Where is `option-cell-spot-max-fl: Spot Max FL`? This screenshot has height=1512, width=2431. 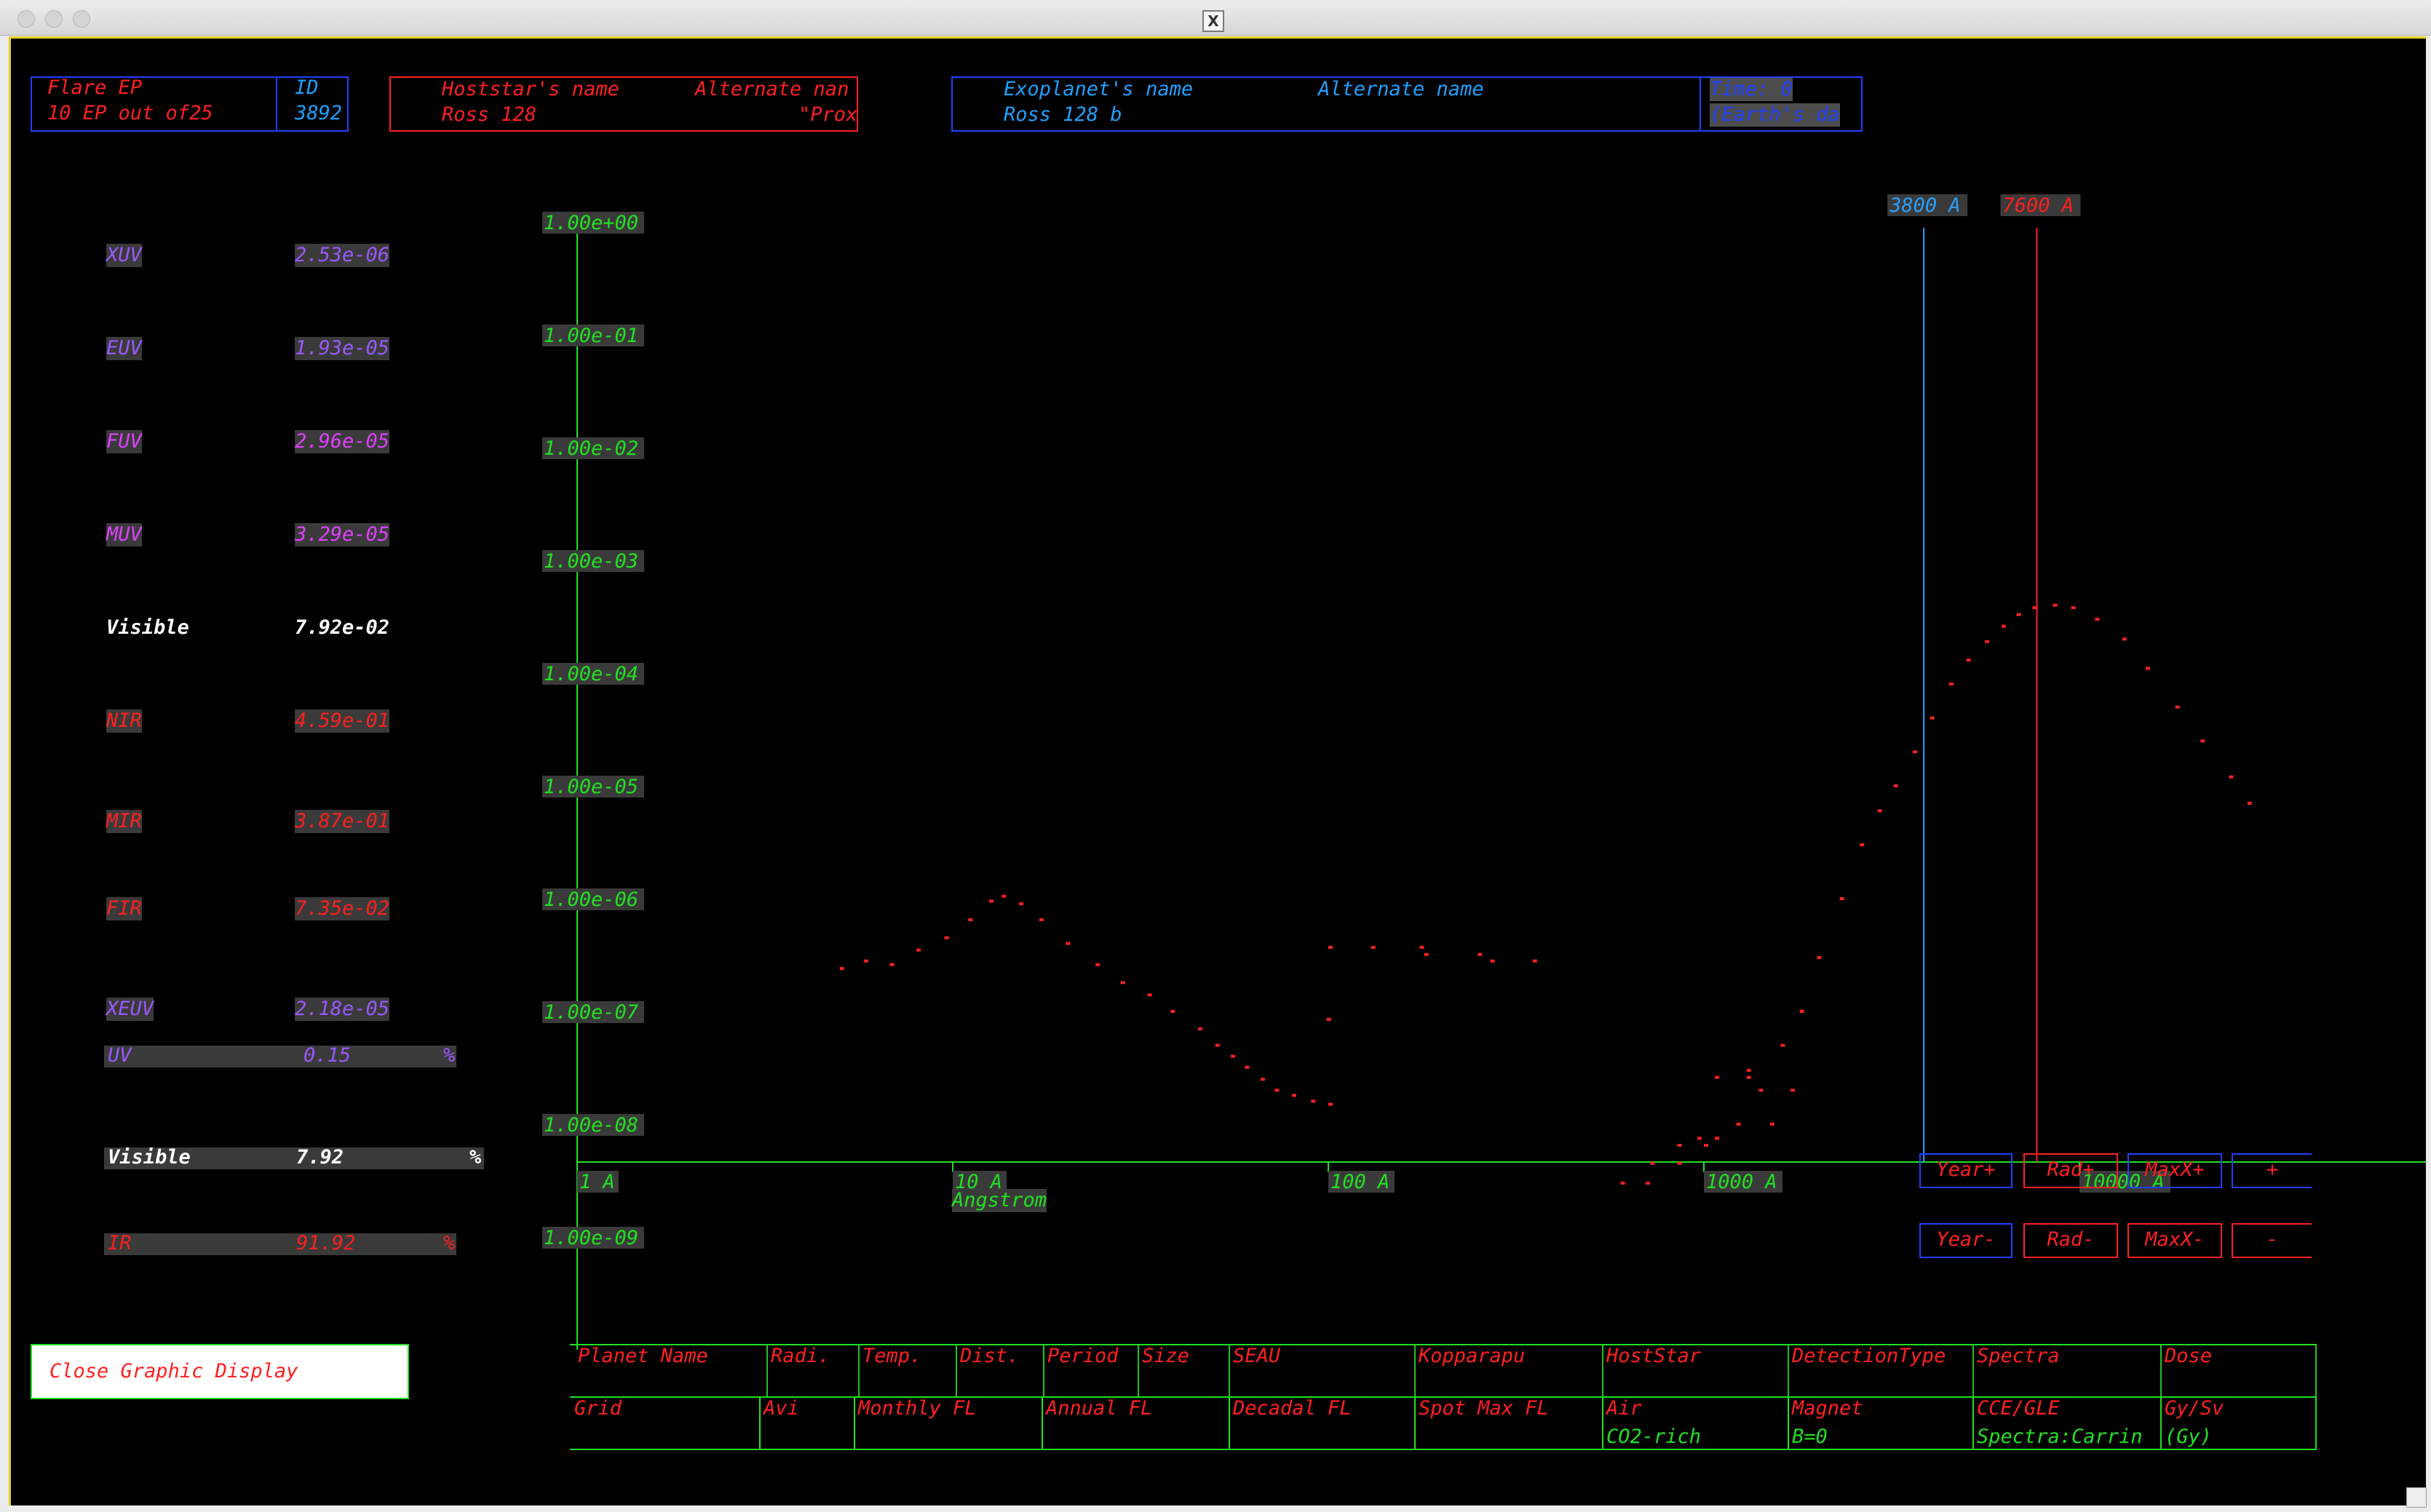 option-cell-spot-max-fl: Spot Max FL is located at coordinates (1509, 1423).